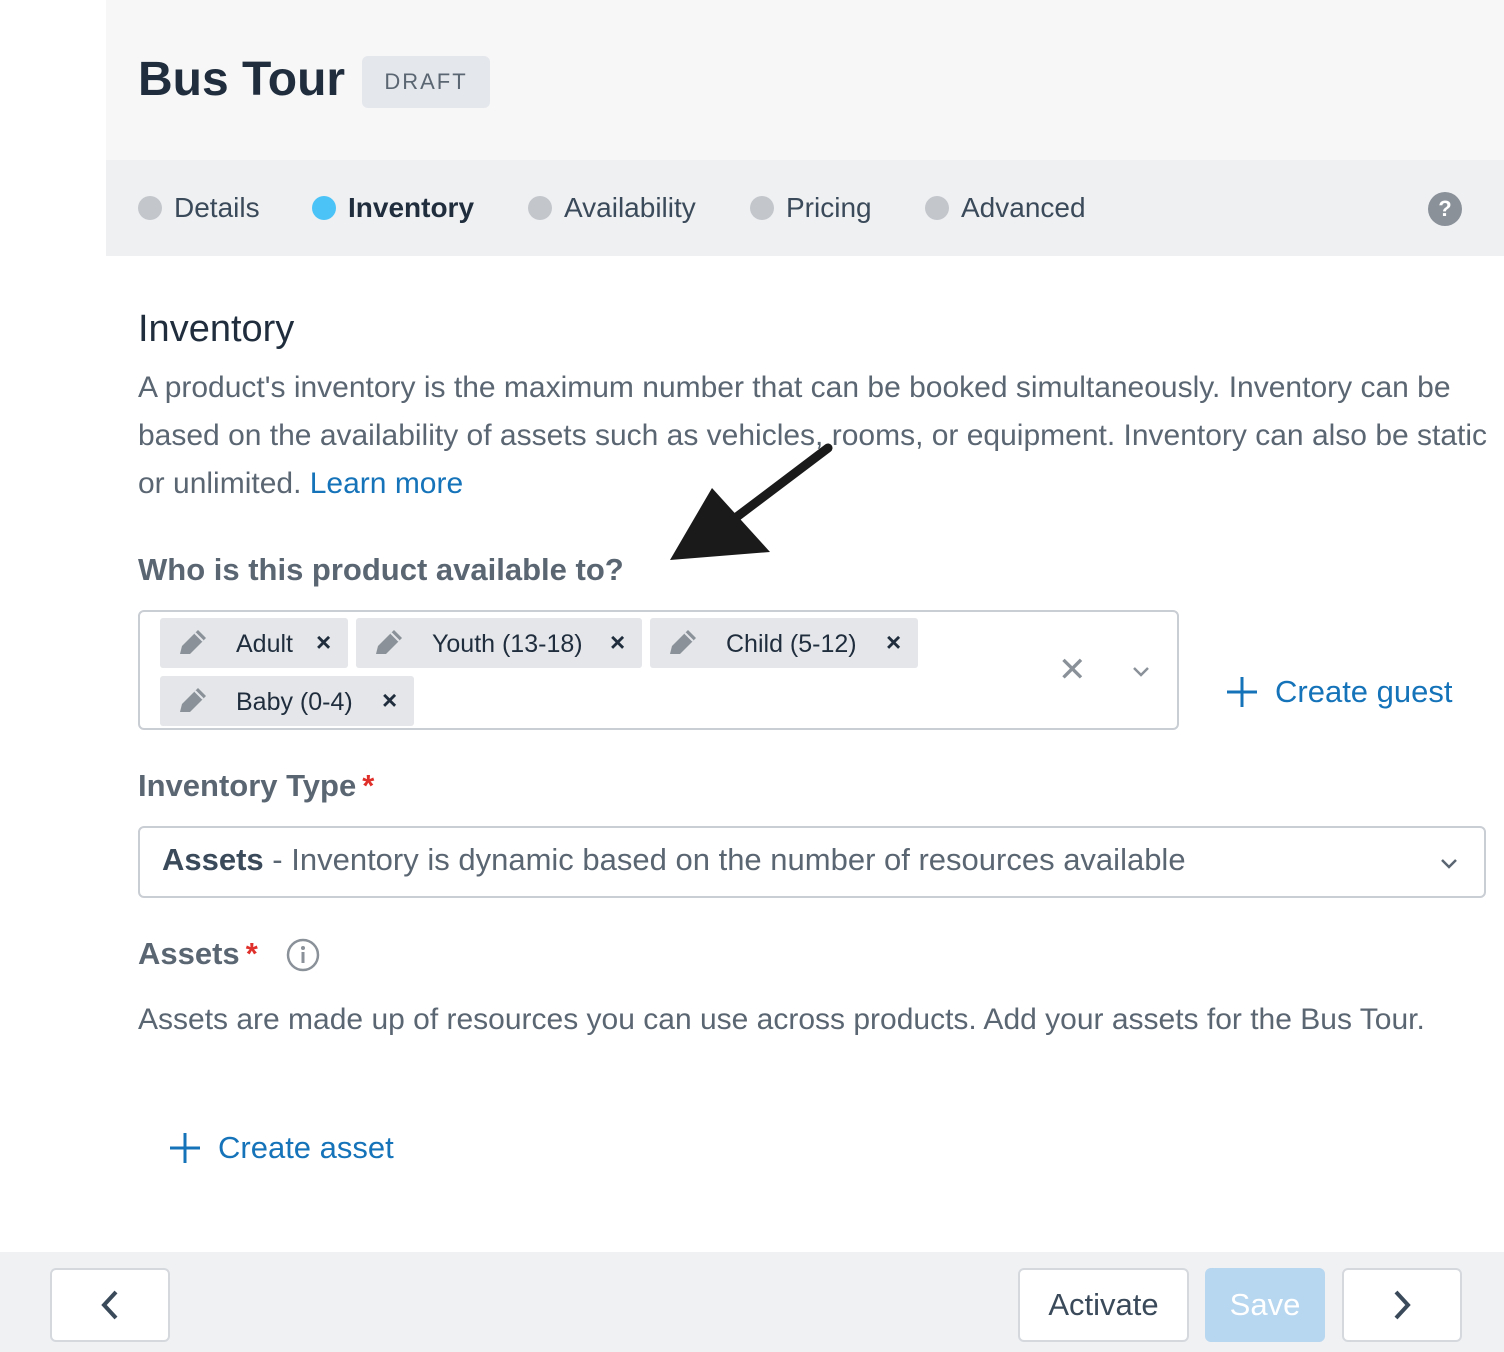 The height and width of the screenshot is (1352, 1504). What do you see at coordinates (216, 329) in the screenshot?
I see `section-title: Inventory` at bounding box center [216, 329].